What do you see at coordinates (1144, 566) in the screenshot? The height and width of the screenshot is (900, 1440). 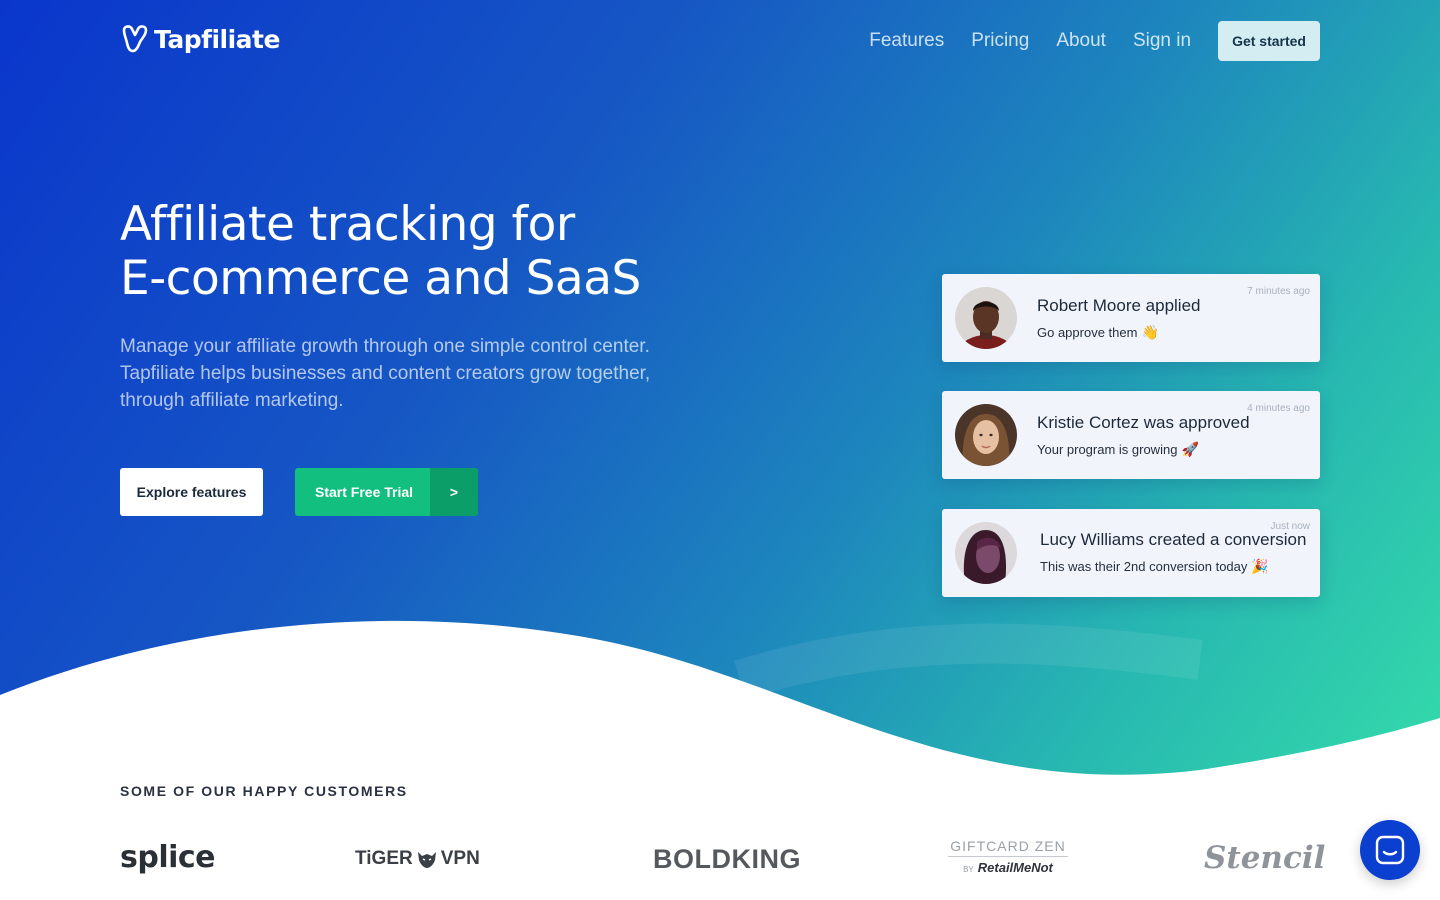 I see `notification-message-text: This was their 2nd conversion today` at bounding box center [1144, 566].